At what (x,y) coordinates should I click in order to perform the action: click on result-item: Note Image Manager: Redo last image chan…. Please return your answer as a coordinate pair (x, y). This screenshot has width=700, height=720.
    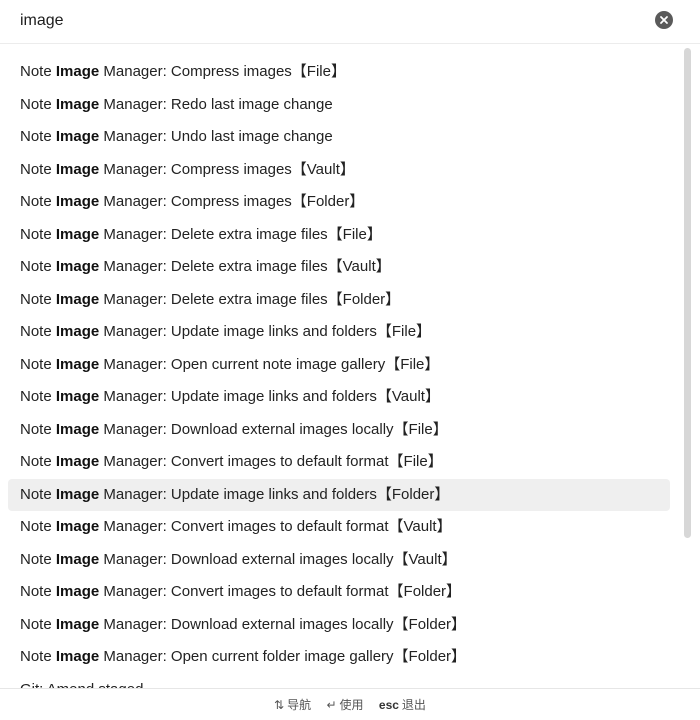
    Looking at the image, I should click on (339, 105).